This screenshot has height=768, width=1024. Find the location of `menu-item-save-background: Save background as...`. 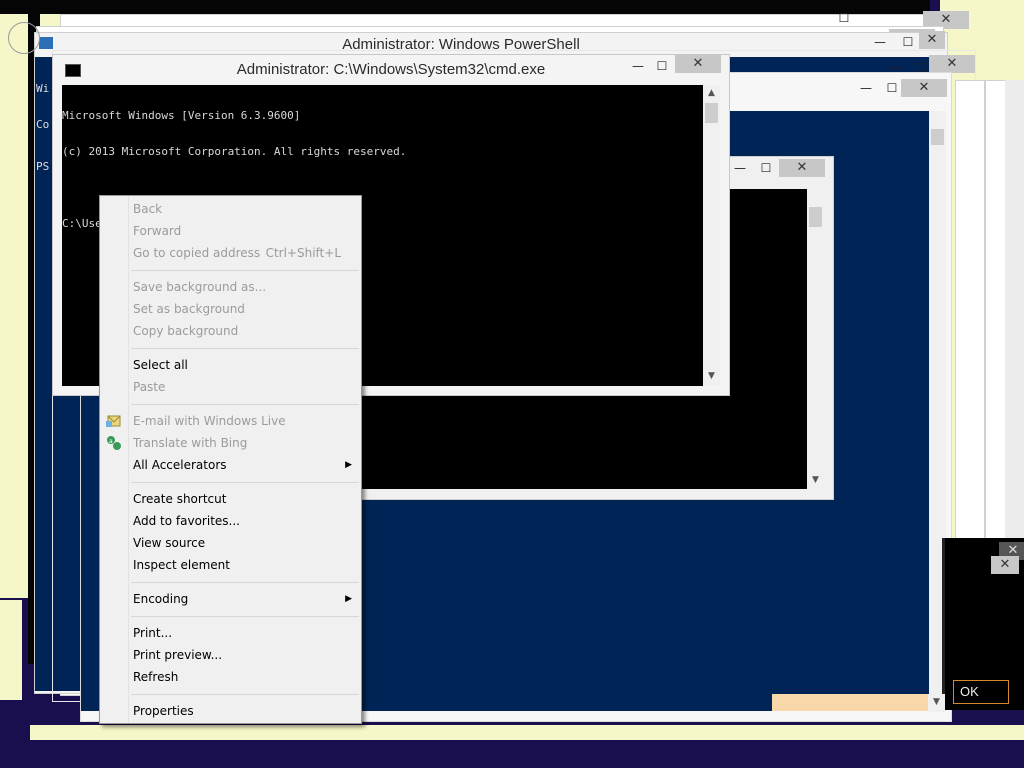

menu-item-save-background: Save background as... is located at coordinates (244, 287).